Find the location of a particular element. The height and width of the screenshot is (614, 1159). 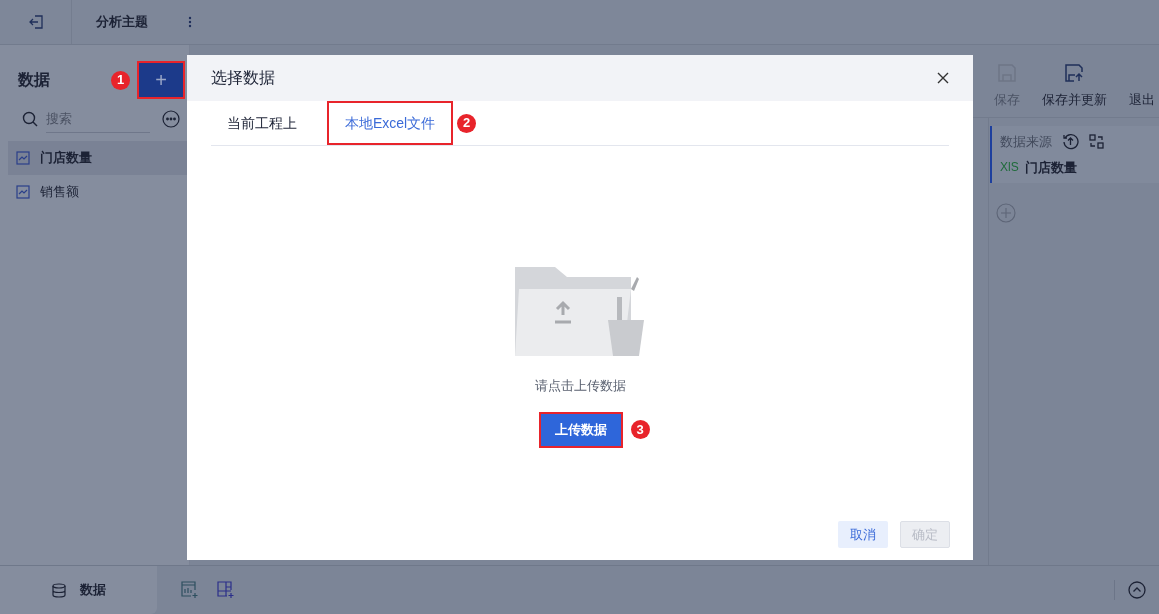

exit-icon is located at coordinates (35, 22).